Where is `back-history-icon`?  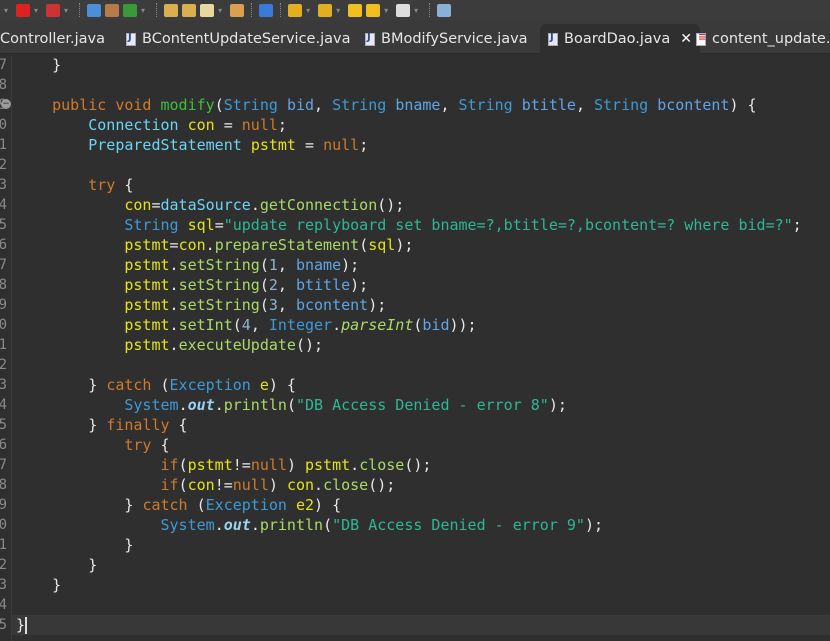 back-history-icon is located at coordinates (355, 10).